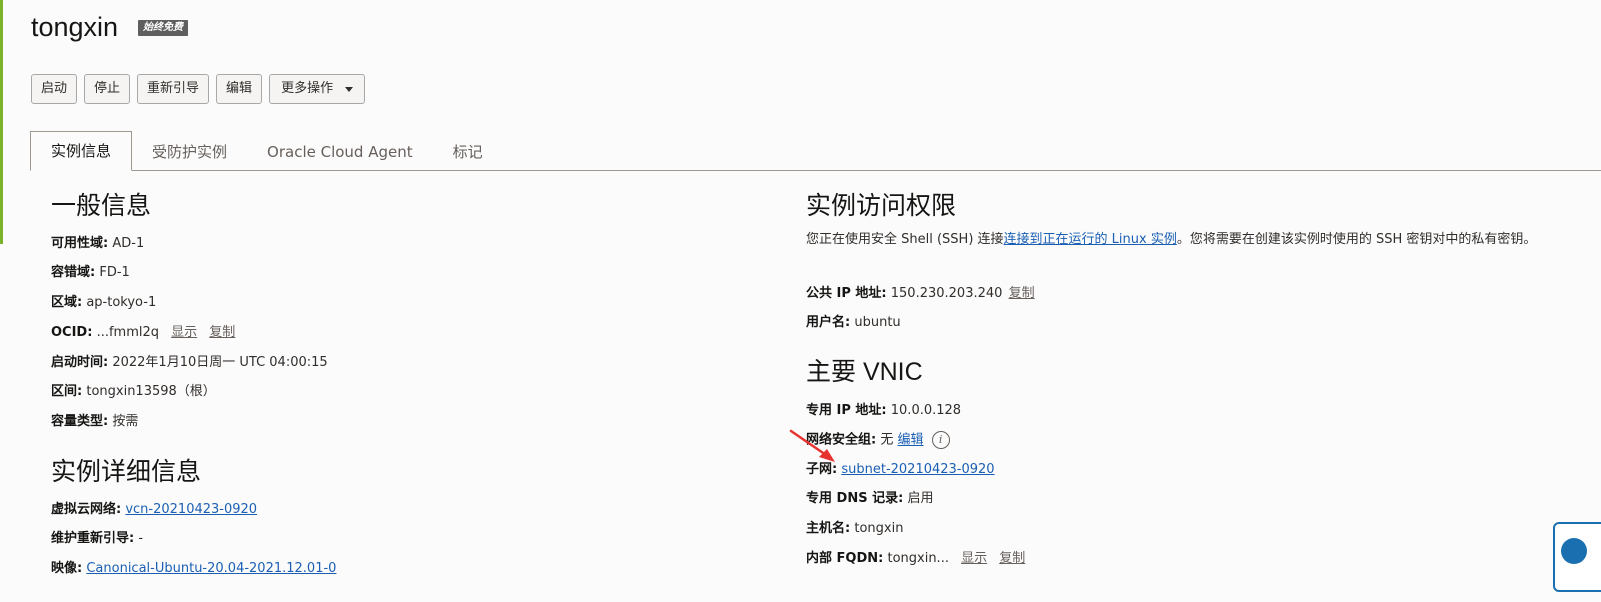 This screenshot has height=602, width=1601. I want to click on internal-fqdn-row: 内部 FQDN: tongxin... 显示 复制, so click(915, 559).